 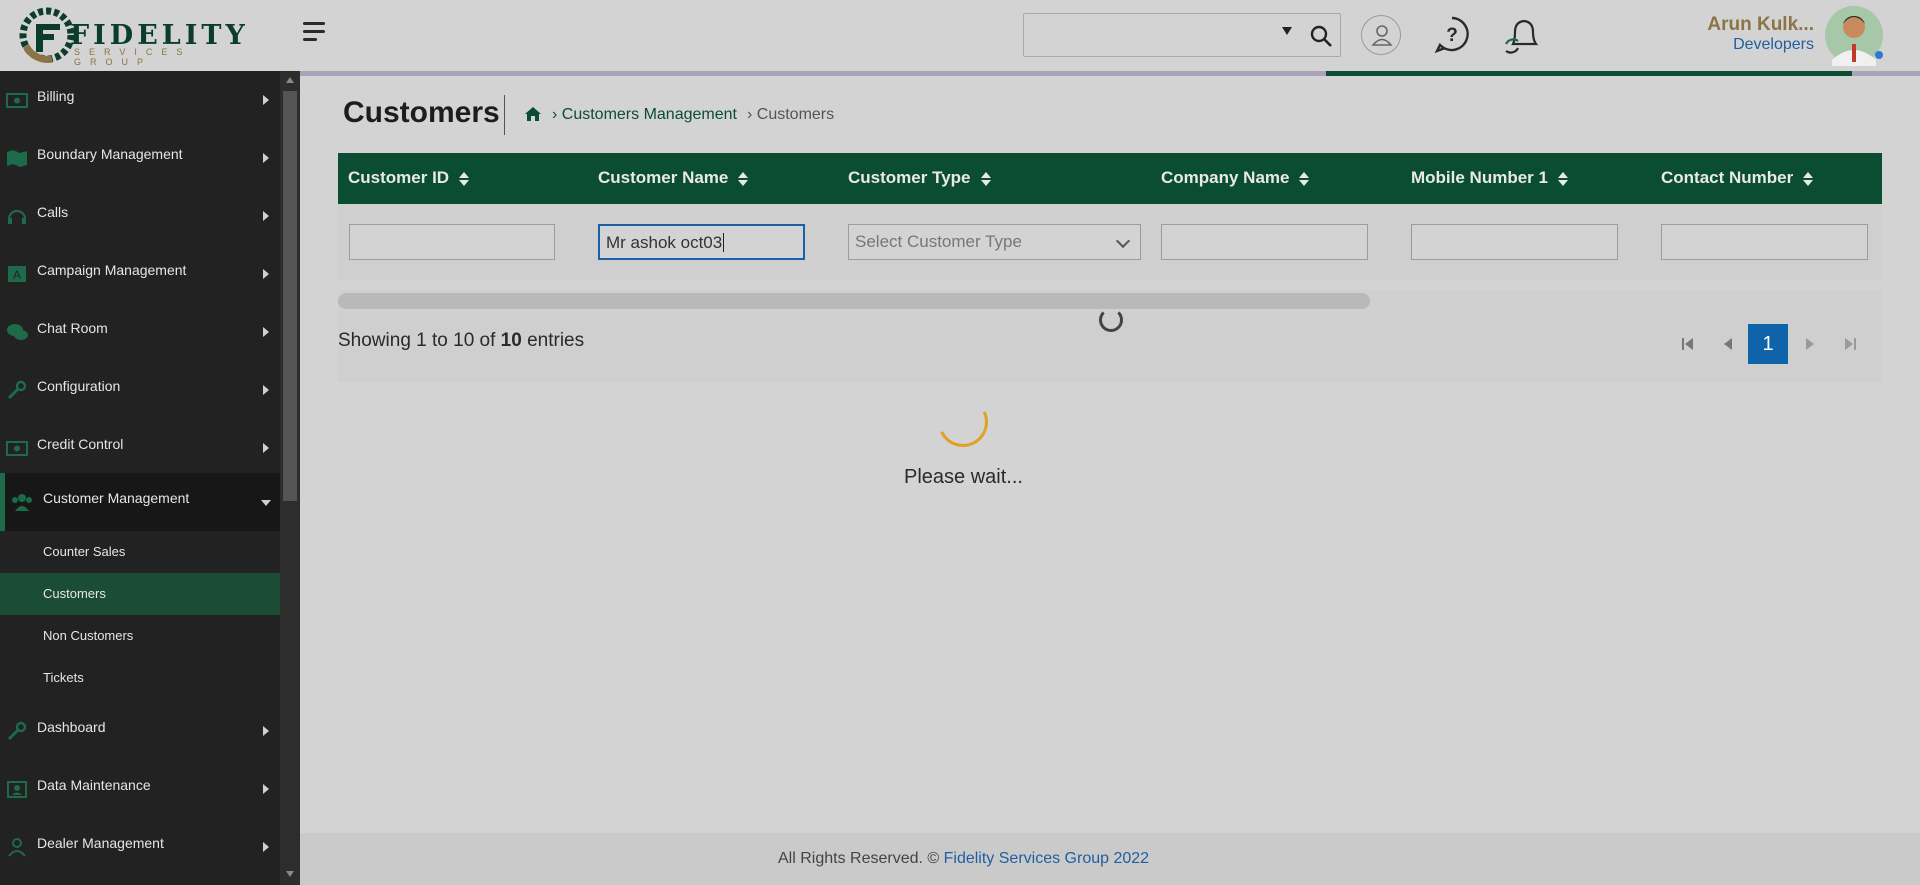 I want to click on wrench-icon, so click(x=17, y=390).